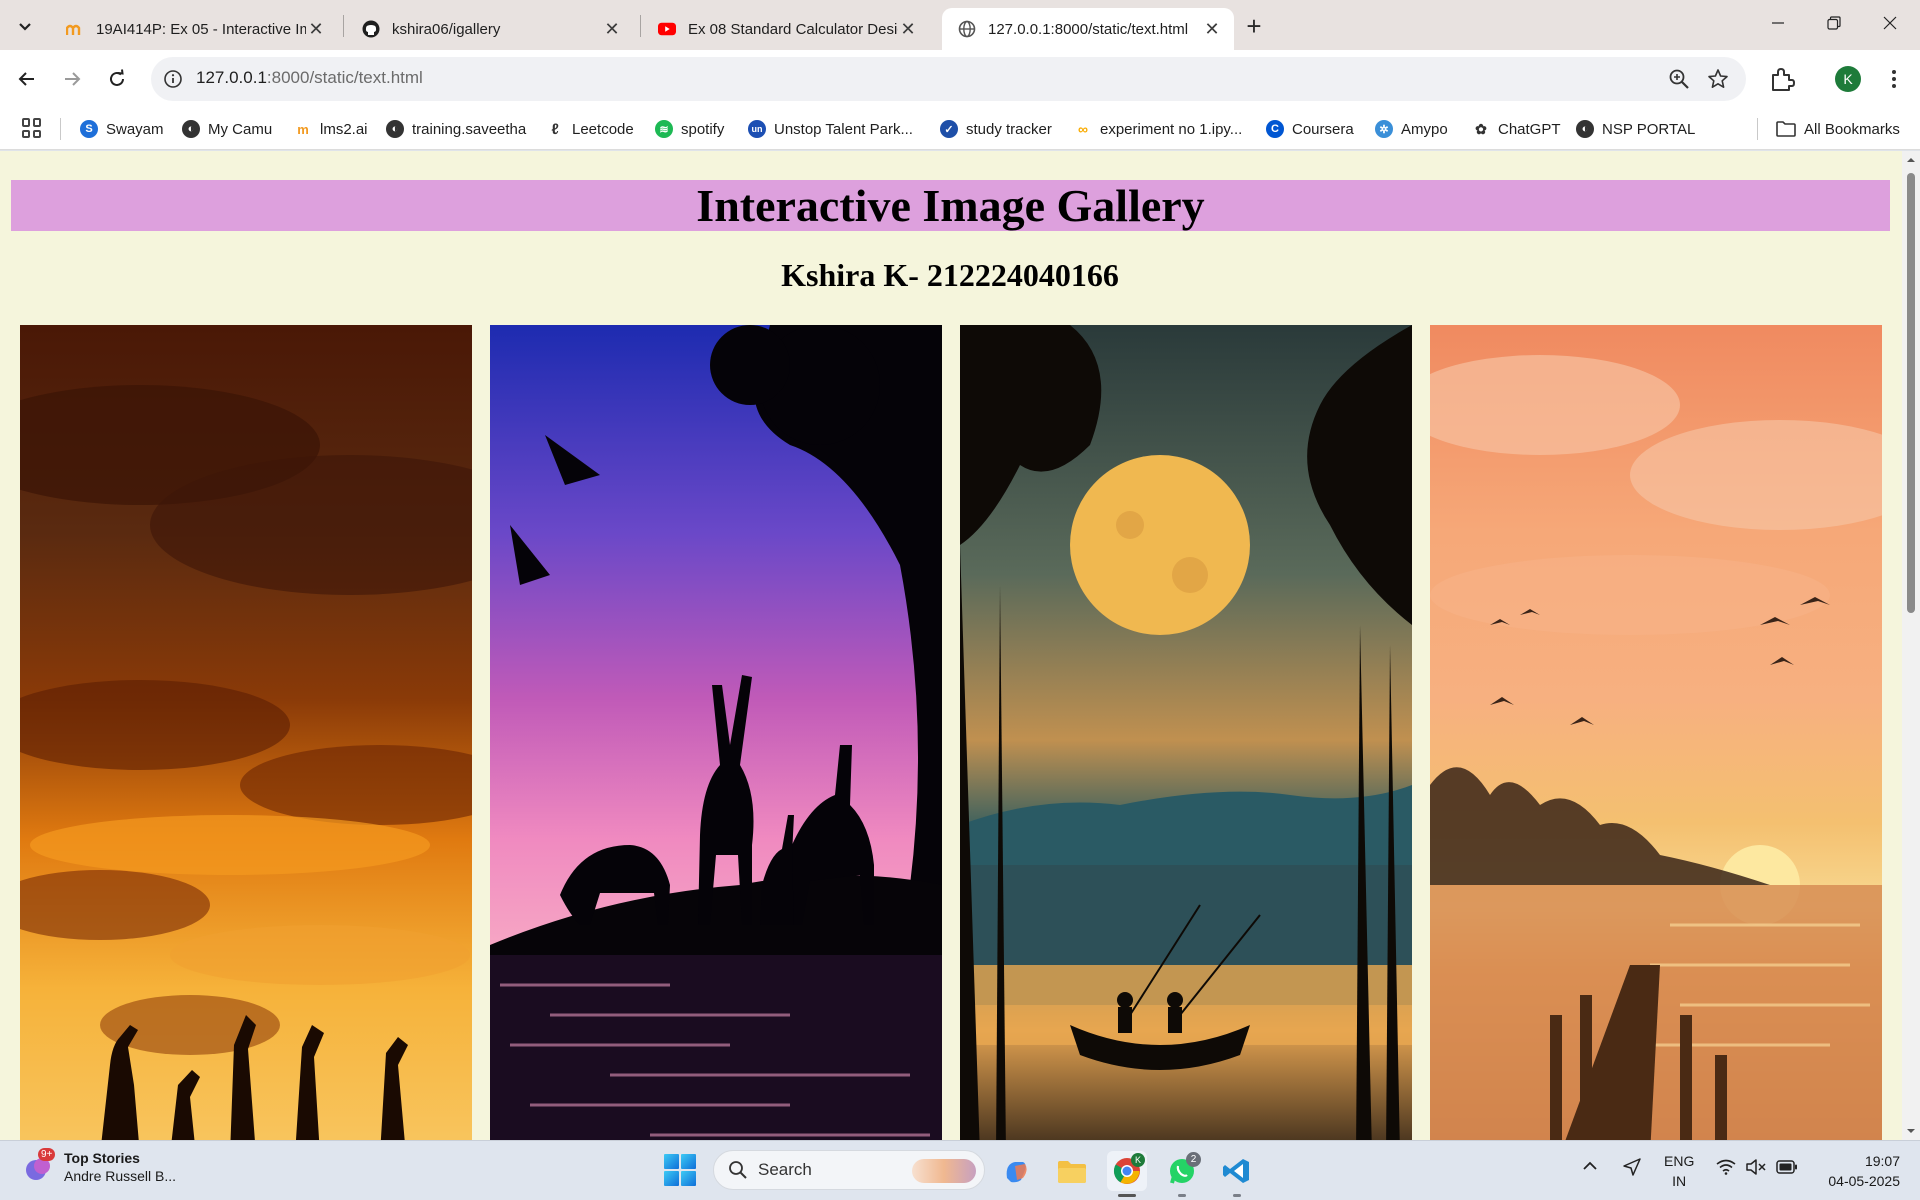 This screenshot has height=1200, width=1920. What do you see at coordinates (330, 129) in the screenshot?
I see `bookmark-lms2: m lms2.ai` at bounding box center [330, 129].